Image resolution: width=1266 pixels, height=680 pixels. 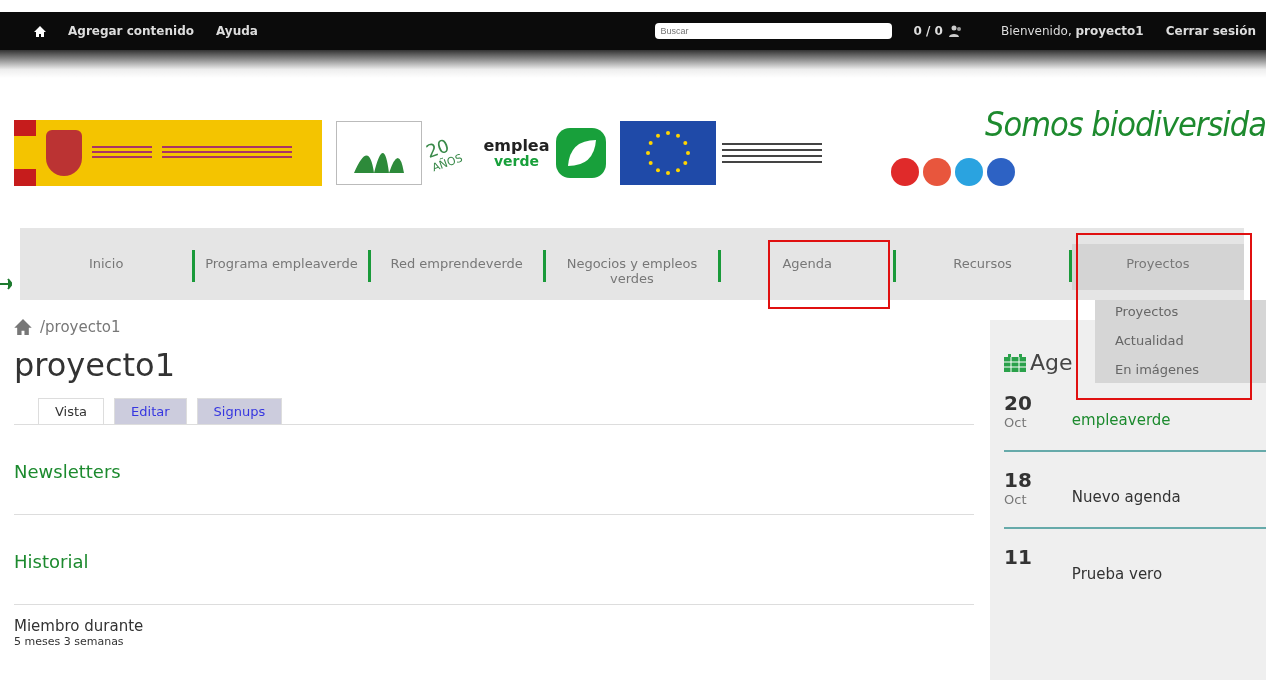 I want to click on slogan: Somos biodiversida, so click(x=1125, y=124).